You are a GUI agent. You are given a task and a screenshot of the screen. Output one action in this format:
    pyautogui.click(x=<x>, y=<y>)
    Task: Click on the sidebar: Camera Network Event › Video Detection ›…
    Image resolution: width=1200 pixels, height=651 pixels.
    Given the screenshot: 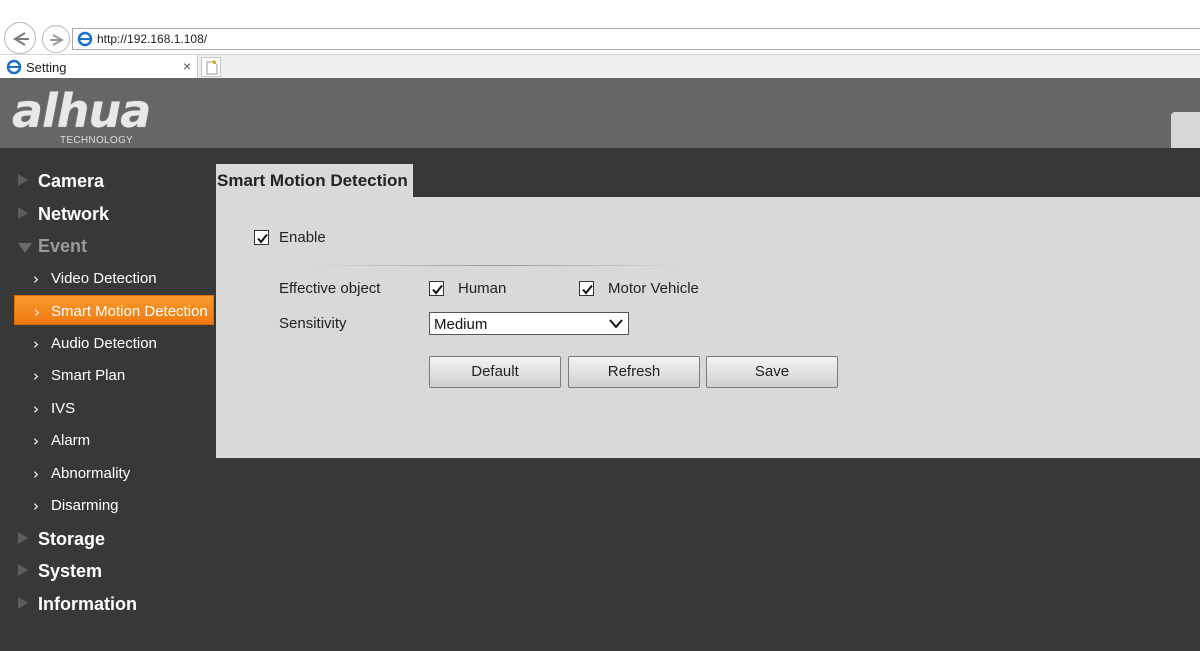 What is the action you would take?
    pyautogui.click(x=108, y=399)
    